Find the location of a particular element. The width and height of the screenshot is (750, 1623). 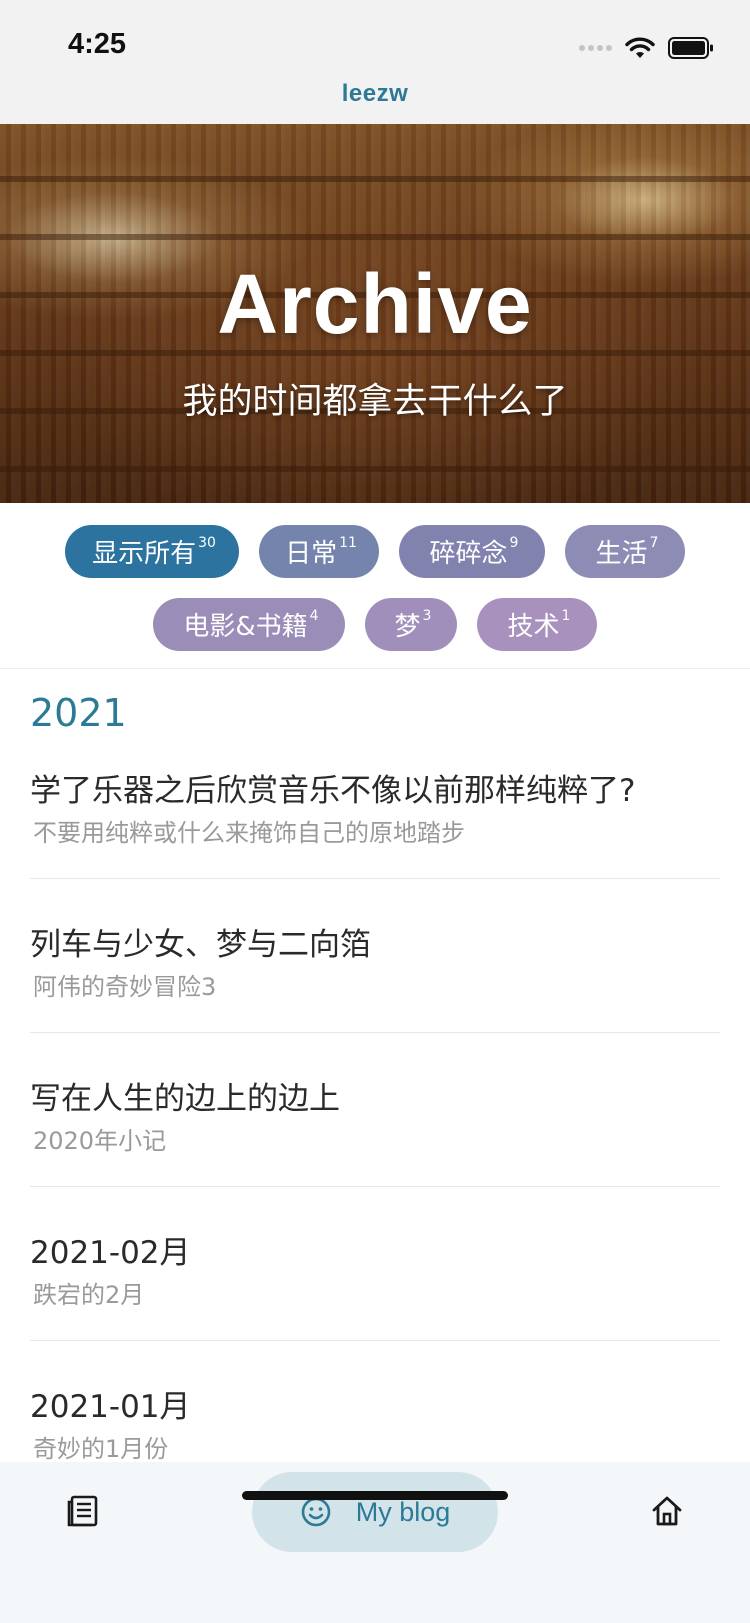

nav-bar: leezw is located at coordinates (375, 103).